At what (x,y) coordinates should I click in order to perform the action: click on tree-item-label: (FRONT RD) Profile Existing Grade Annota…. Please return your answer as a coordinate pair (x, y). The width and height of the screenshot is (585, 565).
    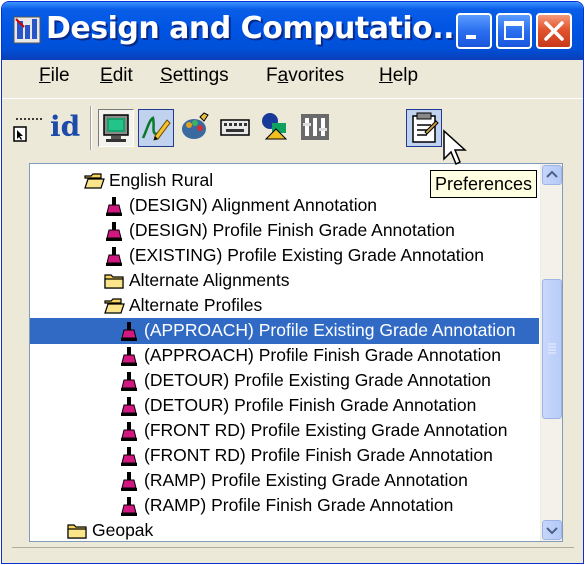
    Looking at the image, I should click on (326, 430).